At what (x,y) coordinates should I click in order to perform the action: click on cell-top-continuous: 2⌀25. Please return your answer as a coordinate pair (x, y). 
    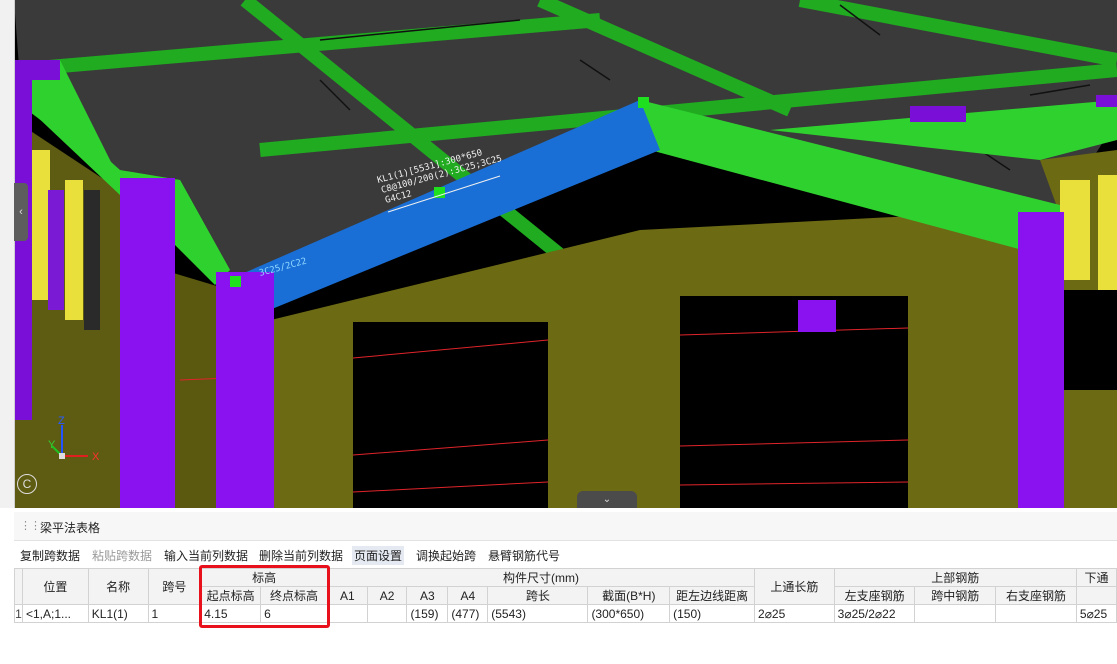
    Looking at the image, I should click on (794, 613).